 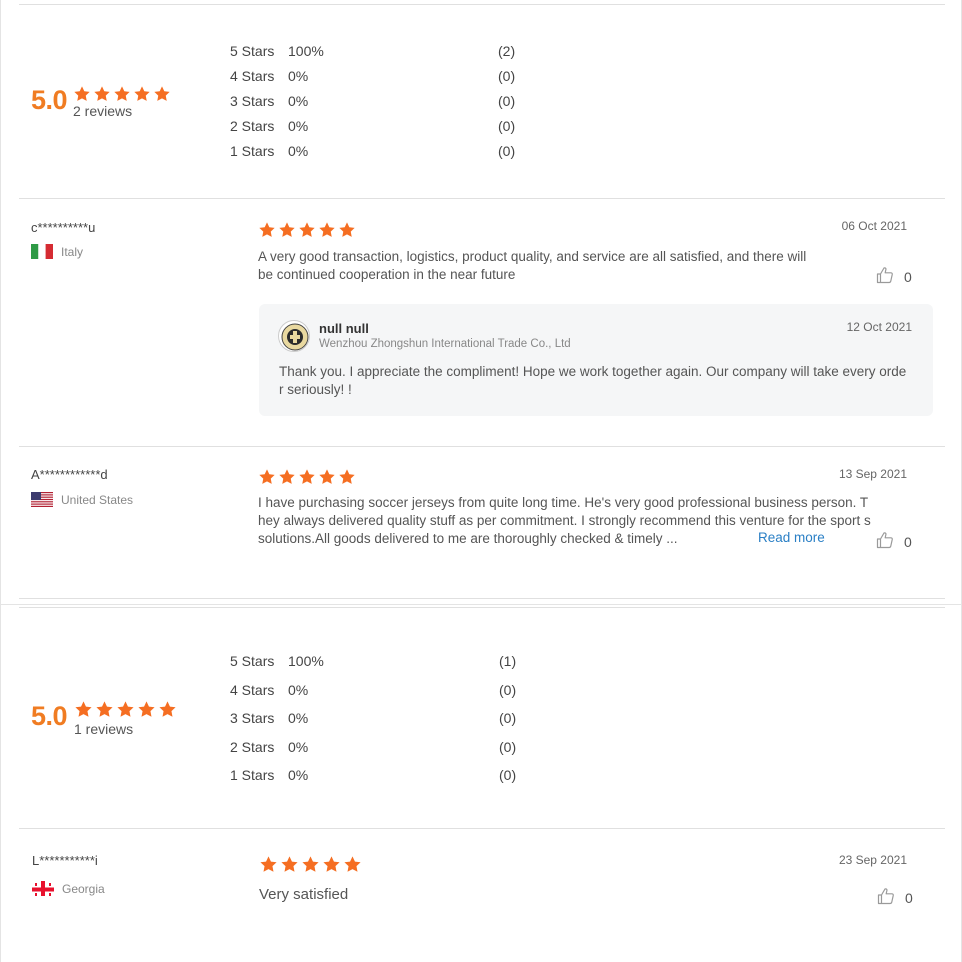 What do you see at coordinates (83, 888) in the screenshot?
I see `country-name: Georgia` at bounding box center [83, 888].